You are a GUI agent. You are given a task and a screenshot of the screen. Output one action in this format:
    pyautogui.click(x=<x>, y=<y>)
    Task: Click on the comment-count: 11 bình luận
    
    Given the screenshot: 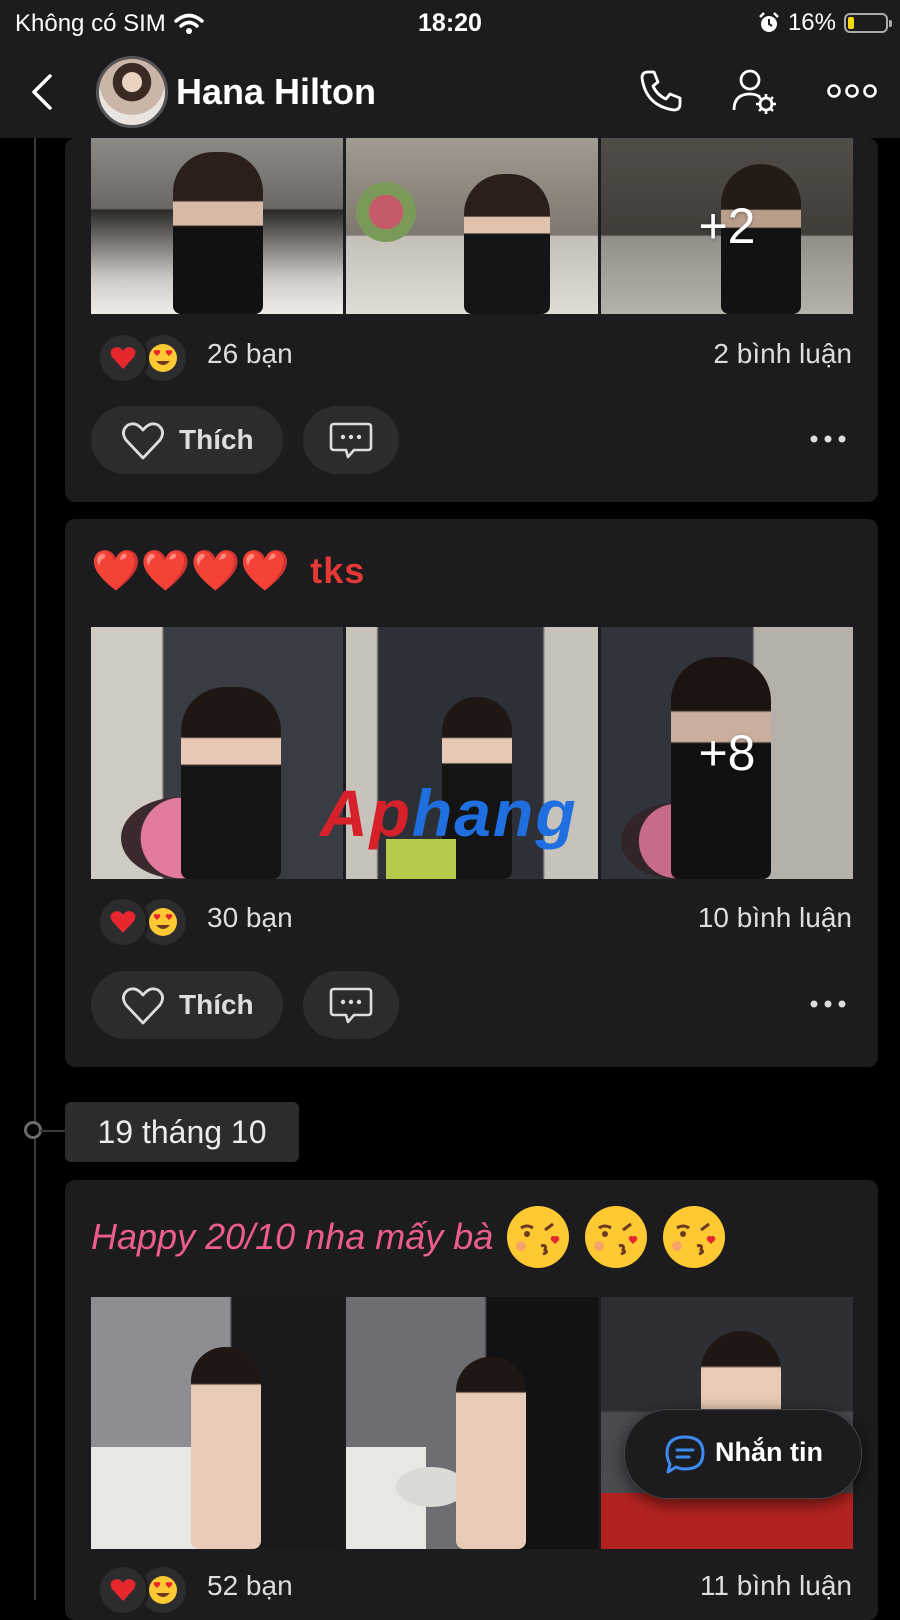 What is the action you would take?
    pyautogui.click(x=776, y=1586)
    